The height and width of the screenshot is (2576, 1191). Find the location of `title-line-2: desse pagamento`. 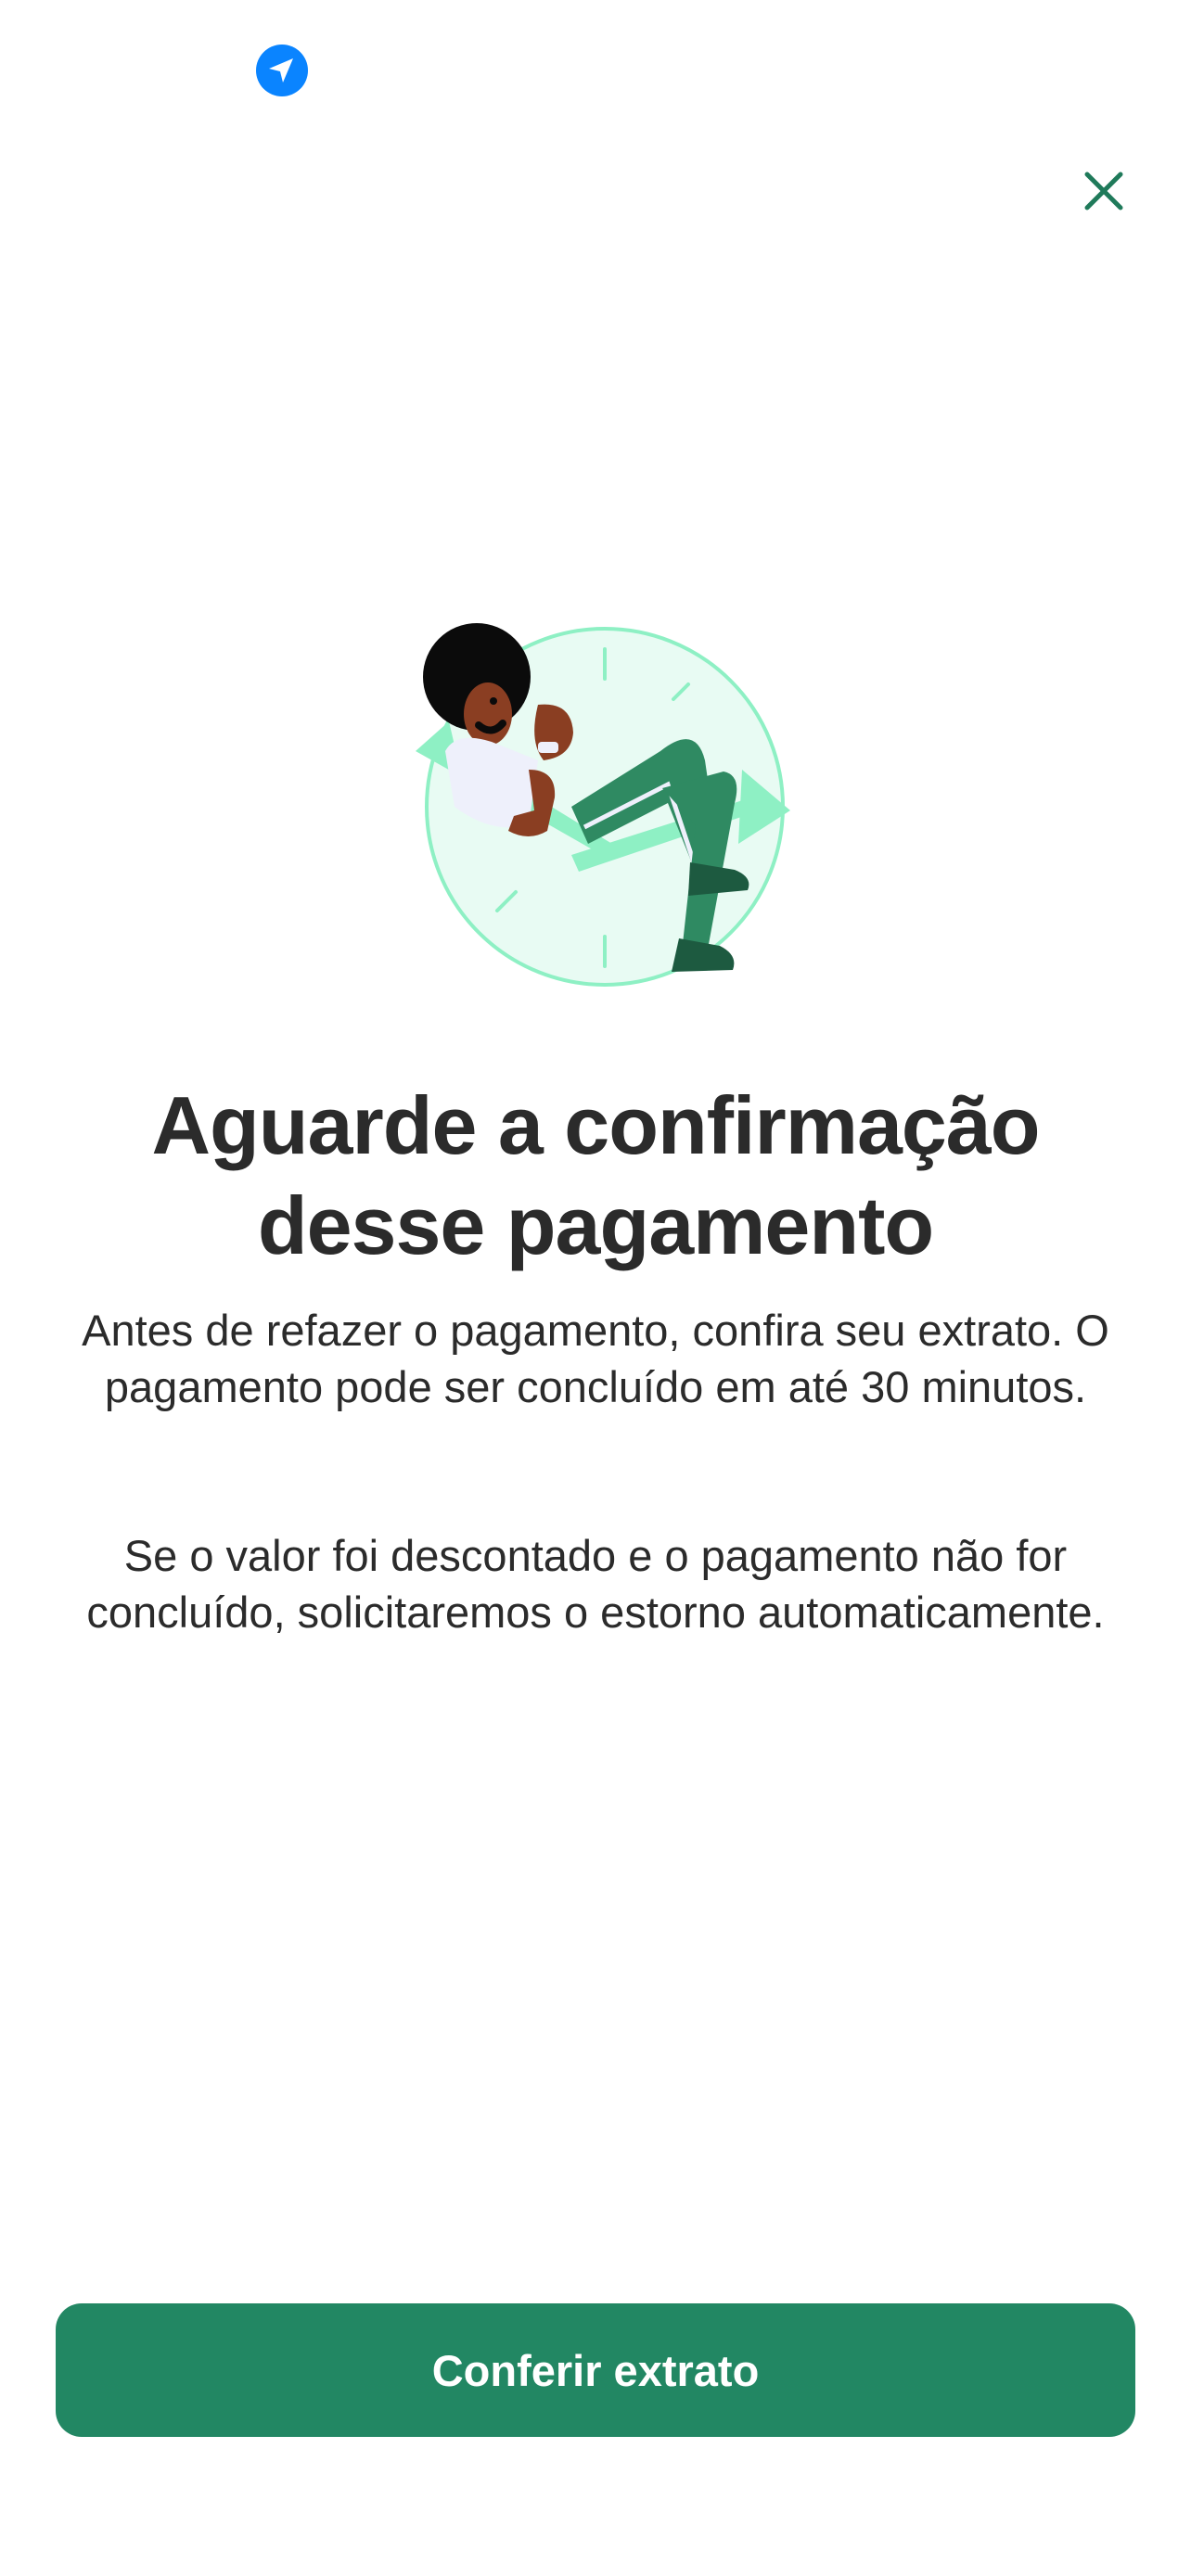

title-line-2: desse pagamento is located at coordinates (595, 1225).